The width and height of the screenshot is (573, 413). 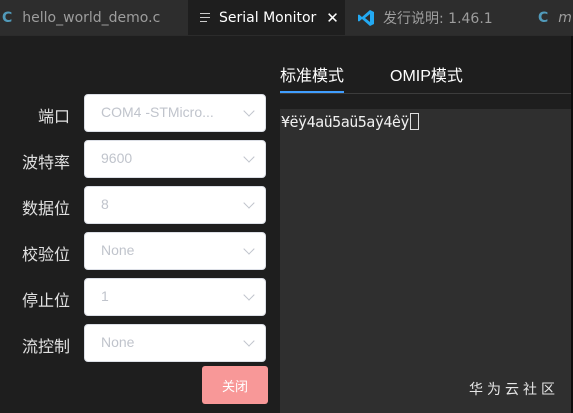 I want to click on parity-label: 校验位, so click(x=45, y=254).